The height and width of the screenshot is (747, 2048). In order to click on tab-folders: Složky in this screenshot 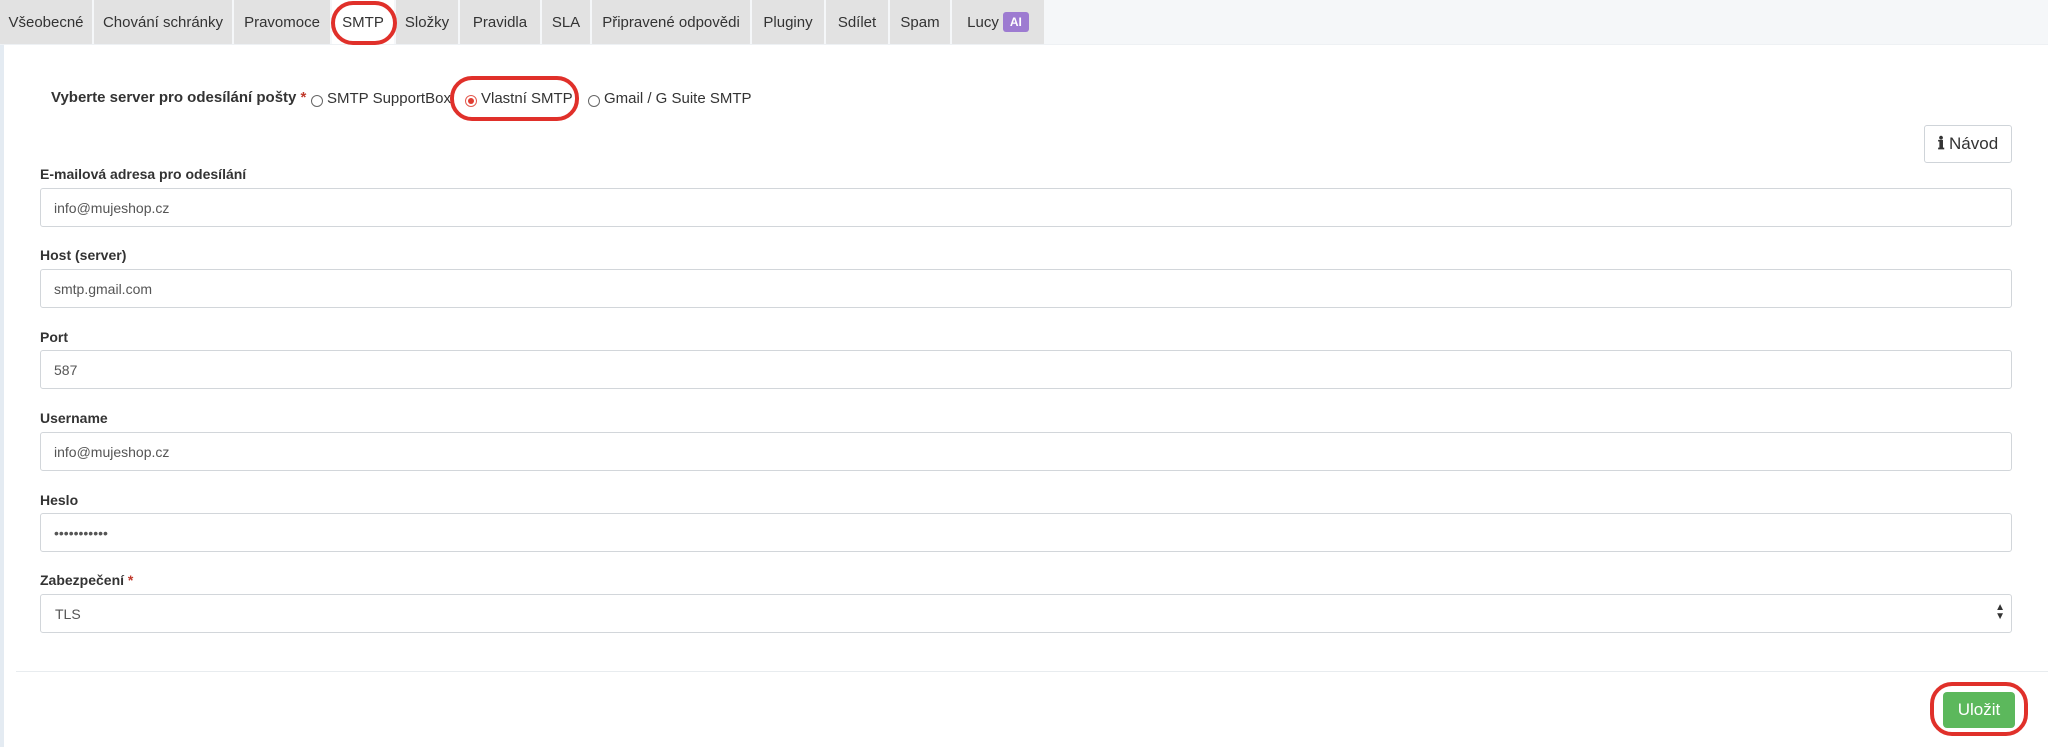, I will do `click(427, 22)`.